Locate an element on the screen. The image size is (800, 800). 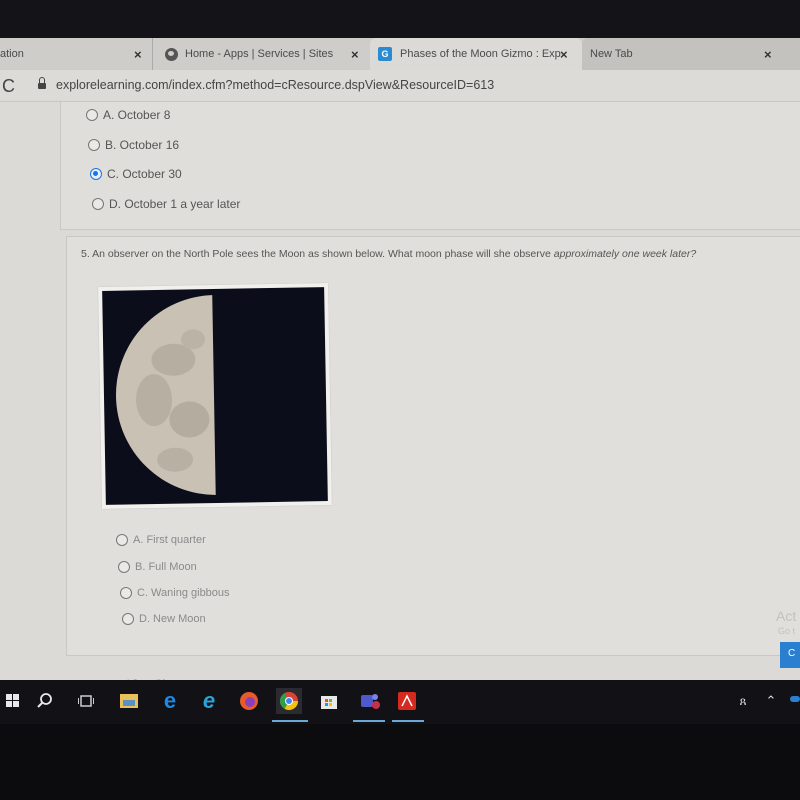
acrobat-icon is located at coordinates (407, 701).